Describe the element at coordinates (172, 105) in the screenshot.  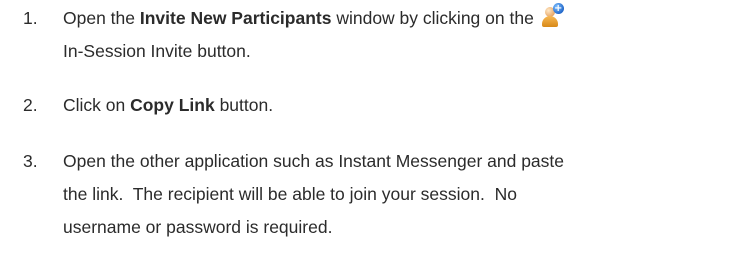
I see `button-name: Copy Link` at that location.